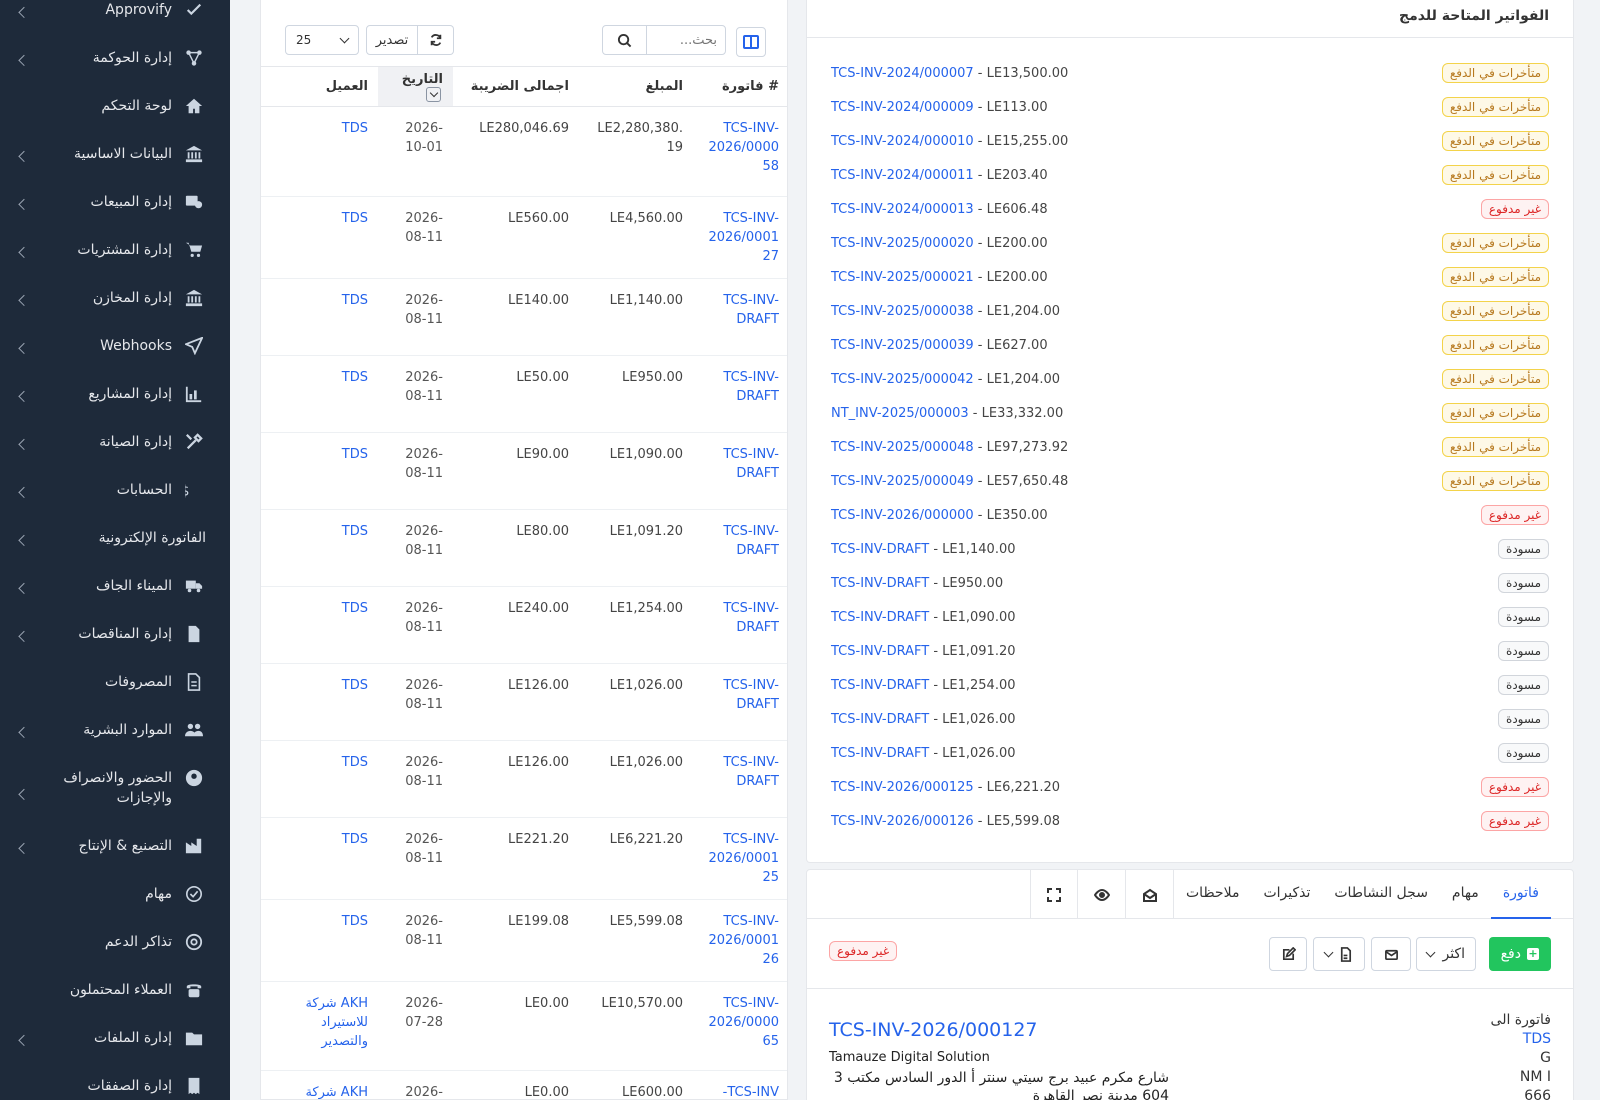 The height and width of the screenshot is (1100, 1600). Describe the element at coordinates (115, 490) in the screenshot. I see `sidebar-item-10: $ الحسابات` at that location.